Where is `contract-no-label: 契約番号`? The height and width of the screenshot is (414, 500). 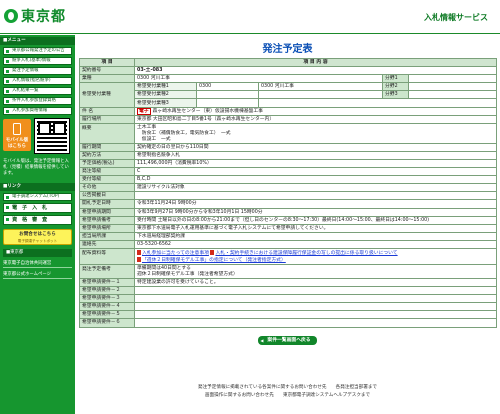
contract-no-label: 契約番号 is located at coordinates (107, 71).